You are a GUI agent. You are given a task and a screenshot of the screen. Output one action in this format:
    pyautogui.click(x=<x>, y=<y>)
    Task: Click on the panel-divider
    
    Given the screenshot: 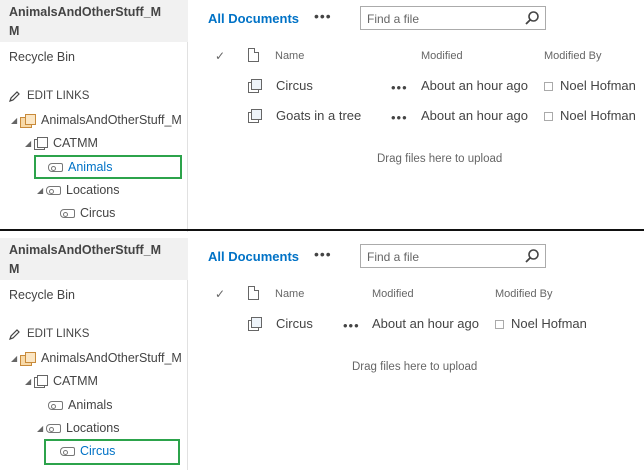 What is the action you would take?
    pyautogui.click(x=322, y=230)
    